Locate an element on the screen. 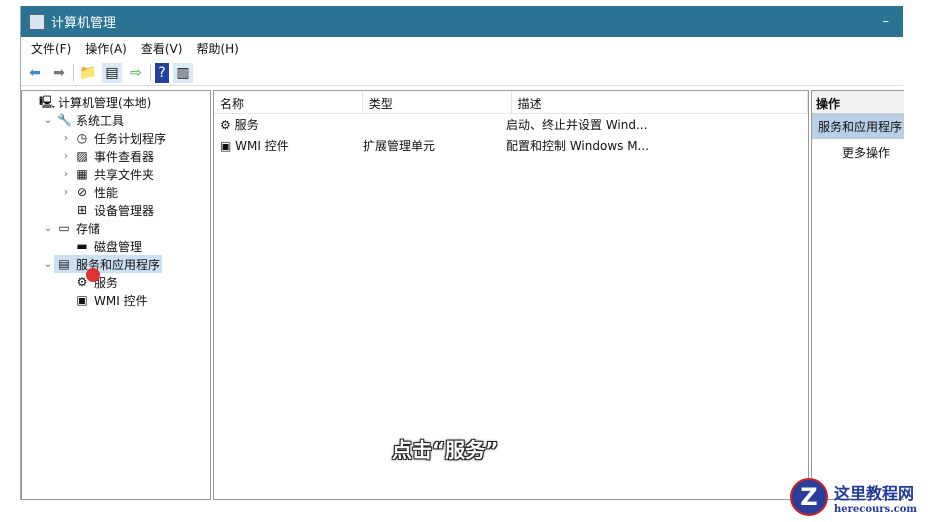 The image size is (936, 522). tree-item: ⚙ 服务 is located at coordinates (116, 282).